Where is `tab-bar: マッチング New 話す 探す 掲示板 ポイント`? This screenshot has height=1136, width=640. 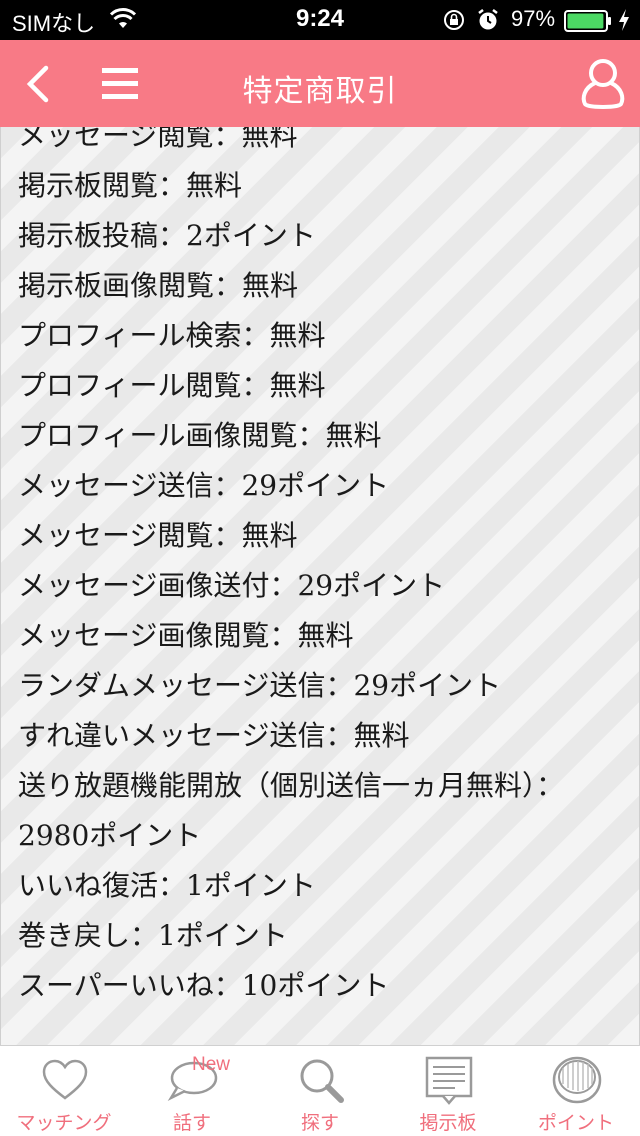 tab-bar: マッチング New 話す 探す 掲示板 ポイント is located at coordinates (320, 1090).